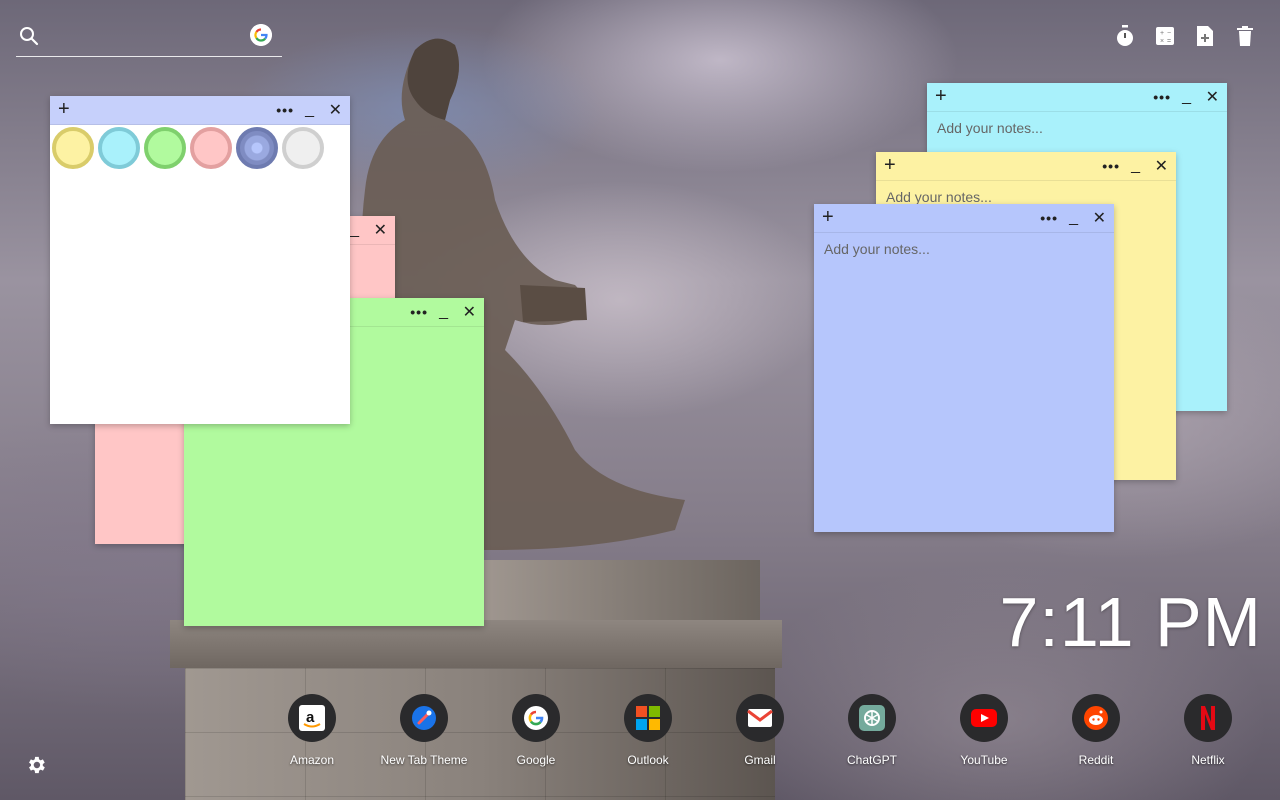  I want to click on shortcut-gmail: Gmail, so click(760, 730).